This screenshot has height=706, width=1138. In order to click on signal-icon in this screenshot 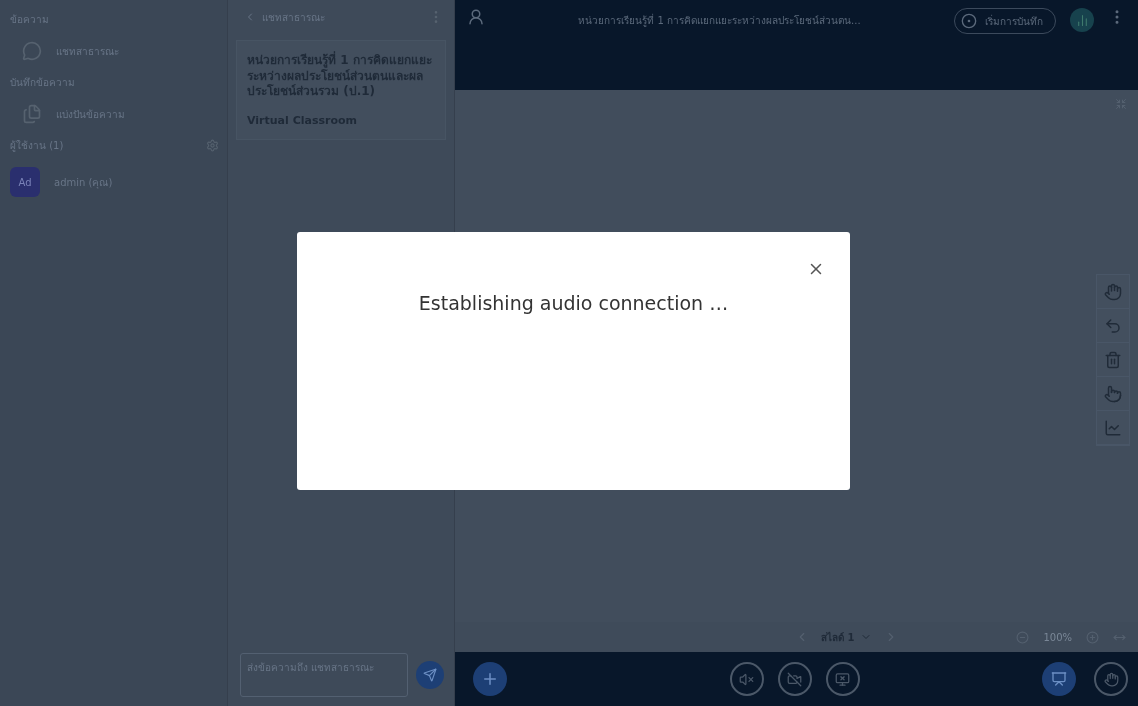, I will do `click(1082, 20)`.